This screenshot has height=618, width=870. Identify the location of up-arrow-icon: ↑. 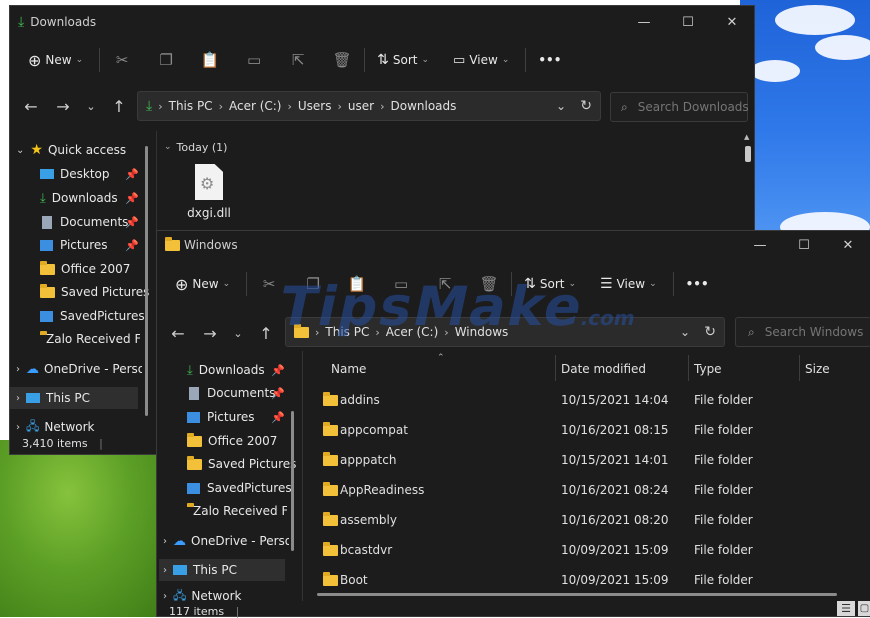
(119, 106).